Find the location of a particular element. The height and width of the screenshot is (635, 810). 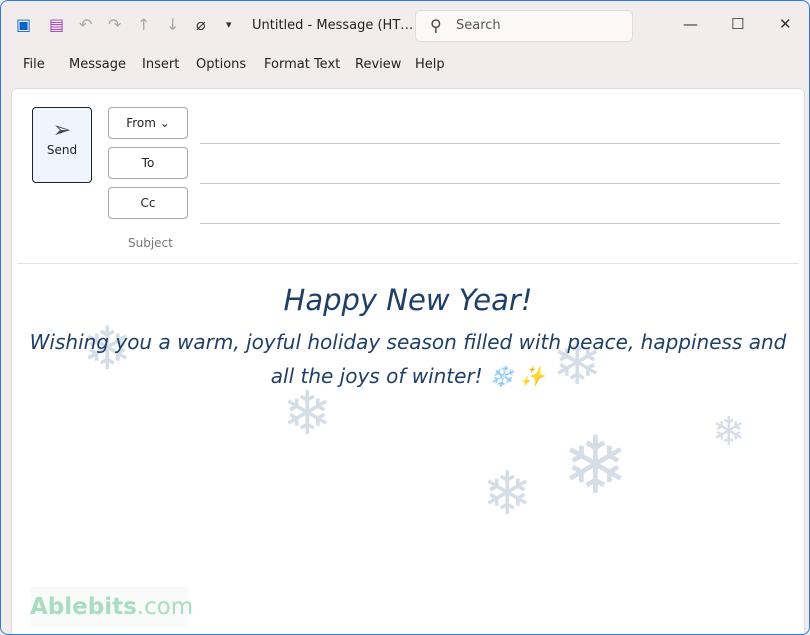

subject-label: Subject is located at coordinates (150, 243).